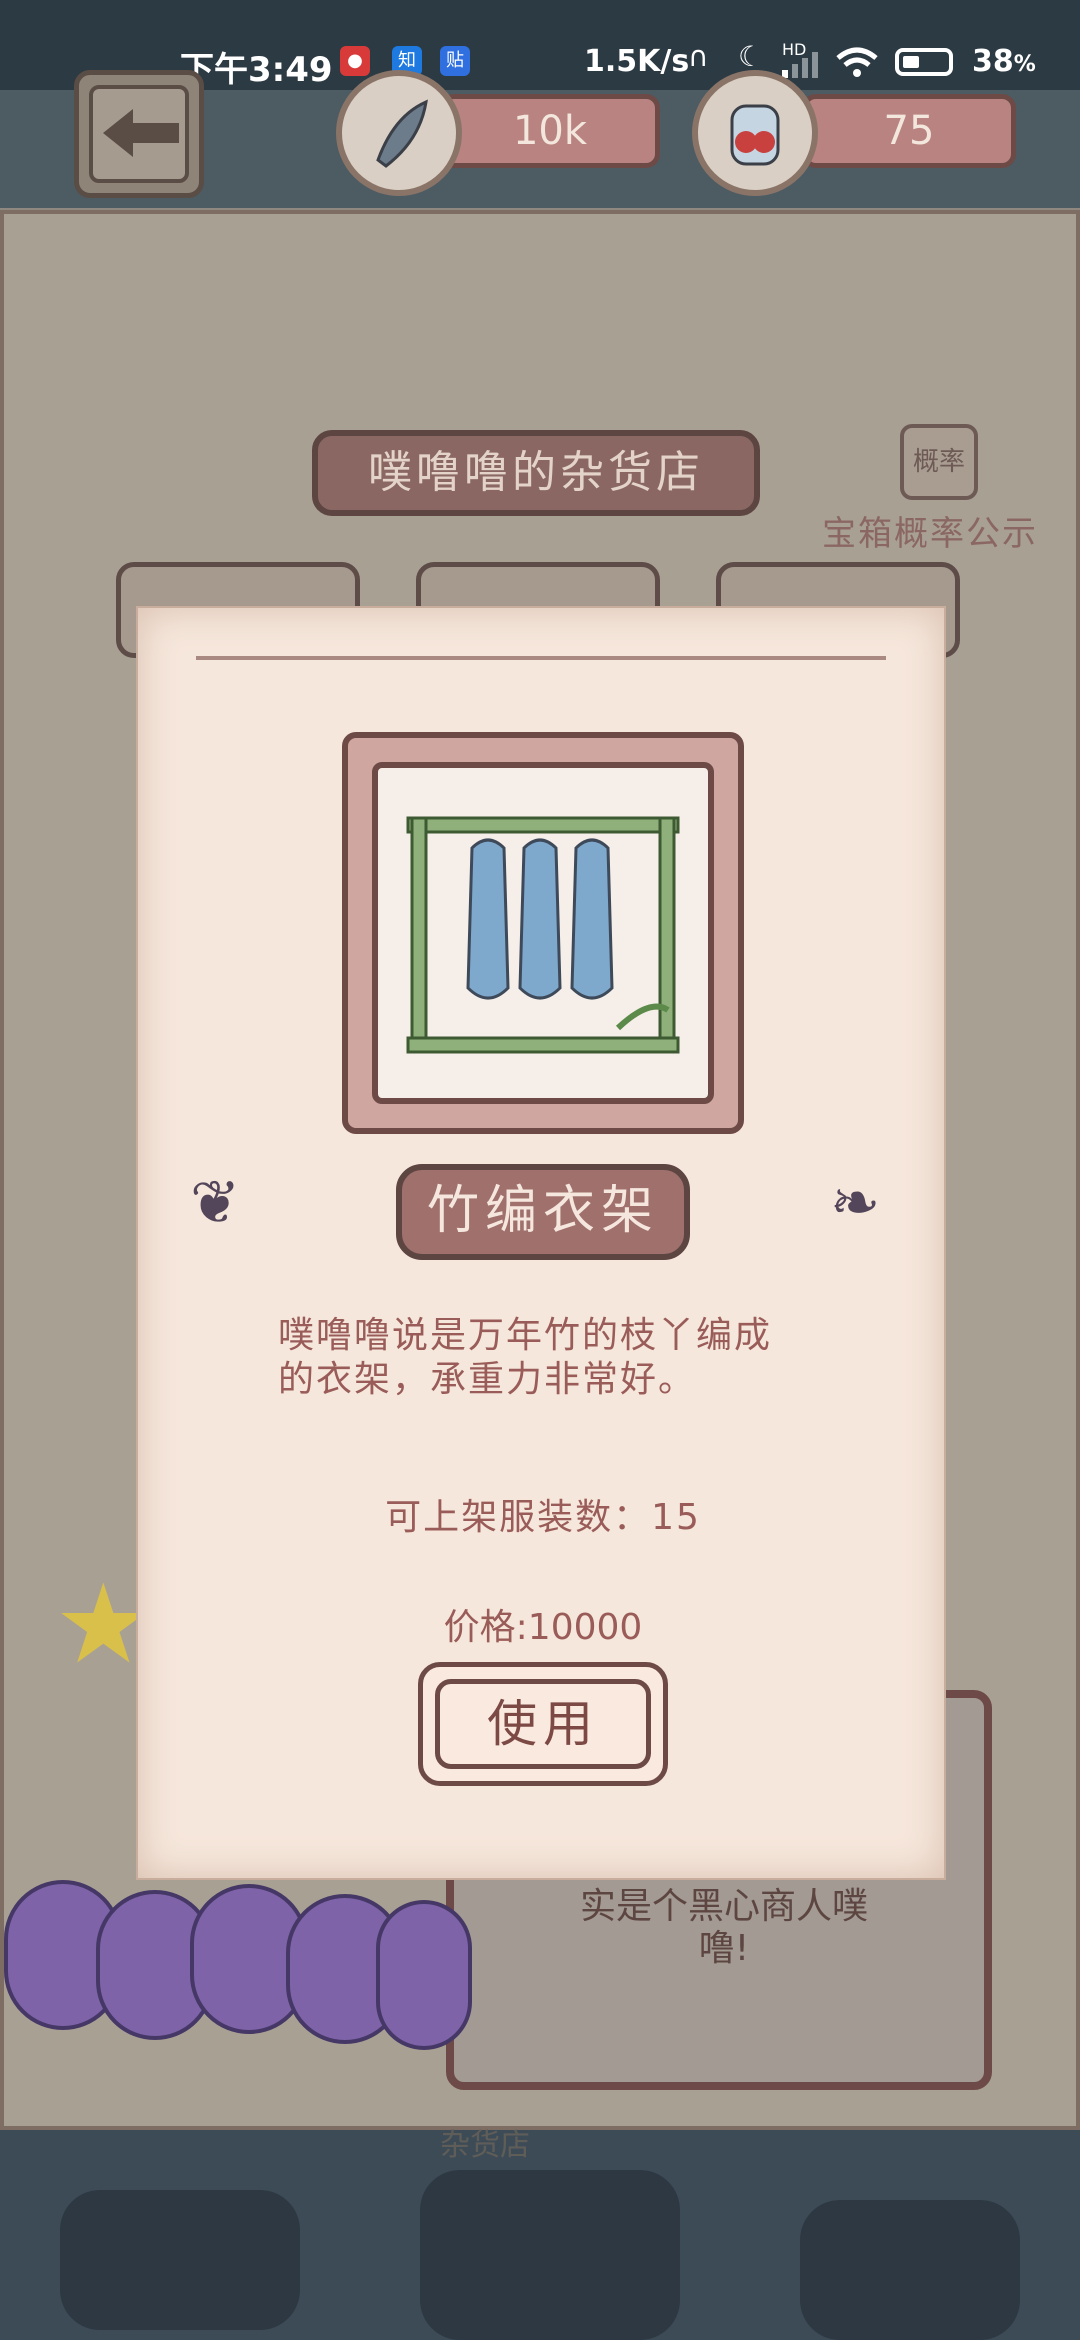 Image resolution: width=1080 pixels, height=2340 pixels. Describe the element at coordinates (909, 131) in the screenshot. I see `jar-amount: 75` at that location.